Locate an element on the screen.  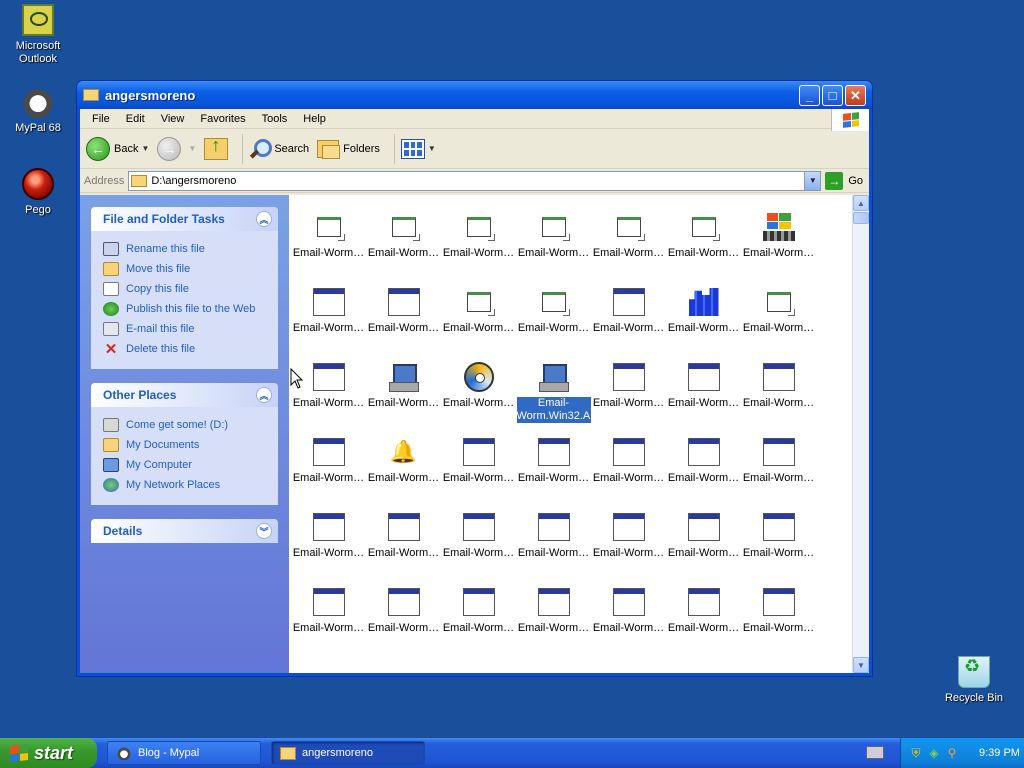
desktop-icon-mypal: MyPal 68 is located at coordinates (38, 110).